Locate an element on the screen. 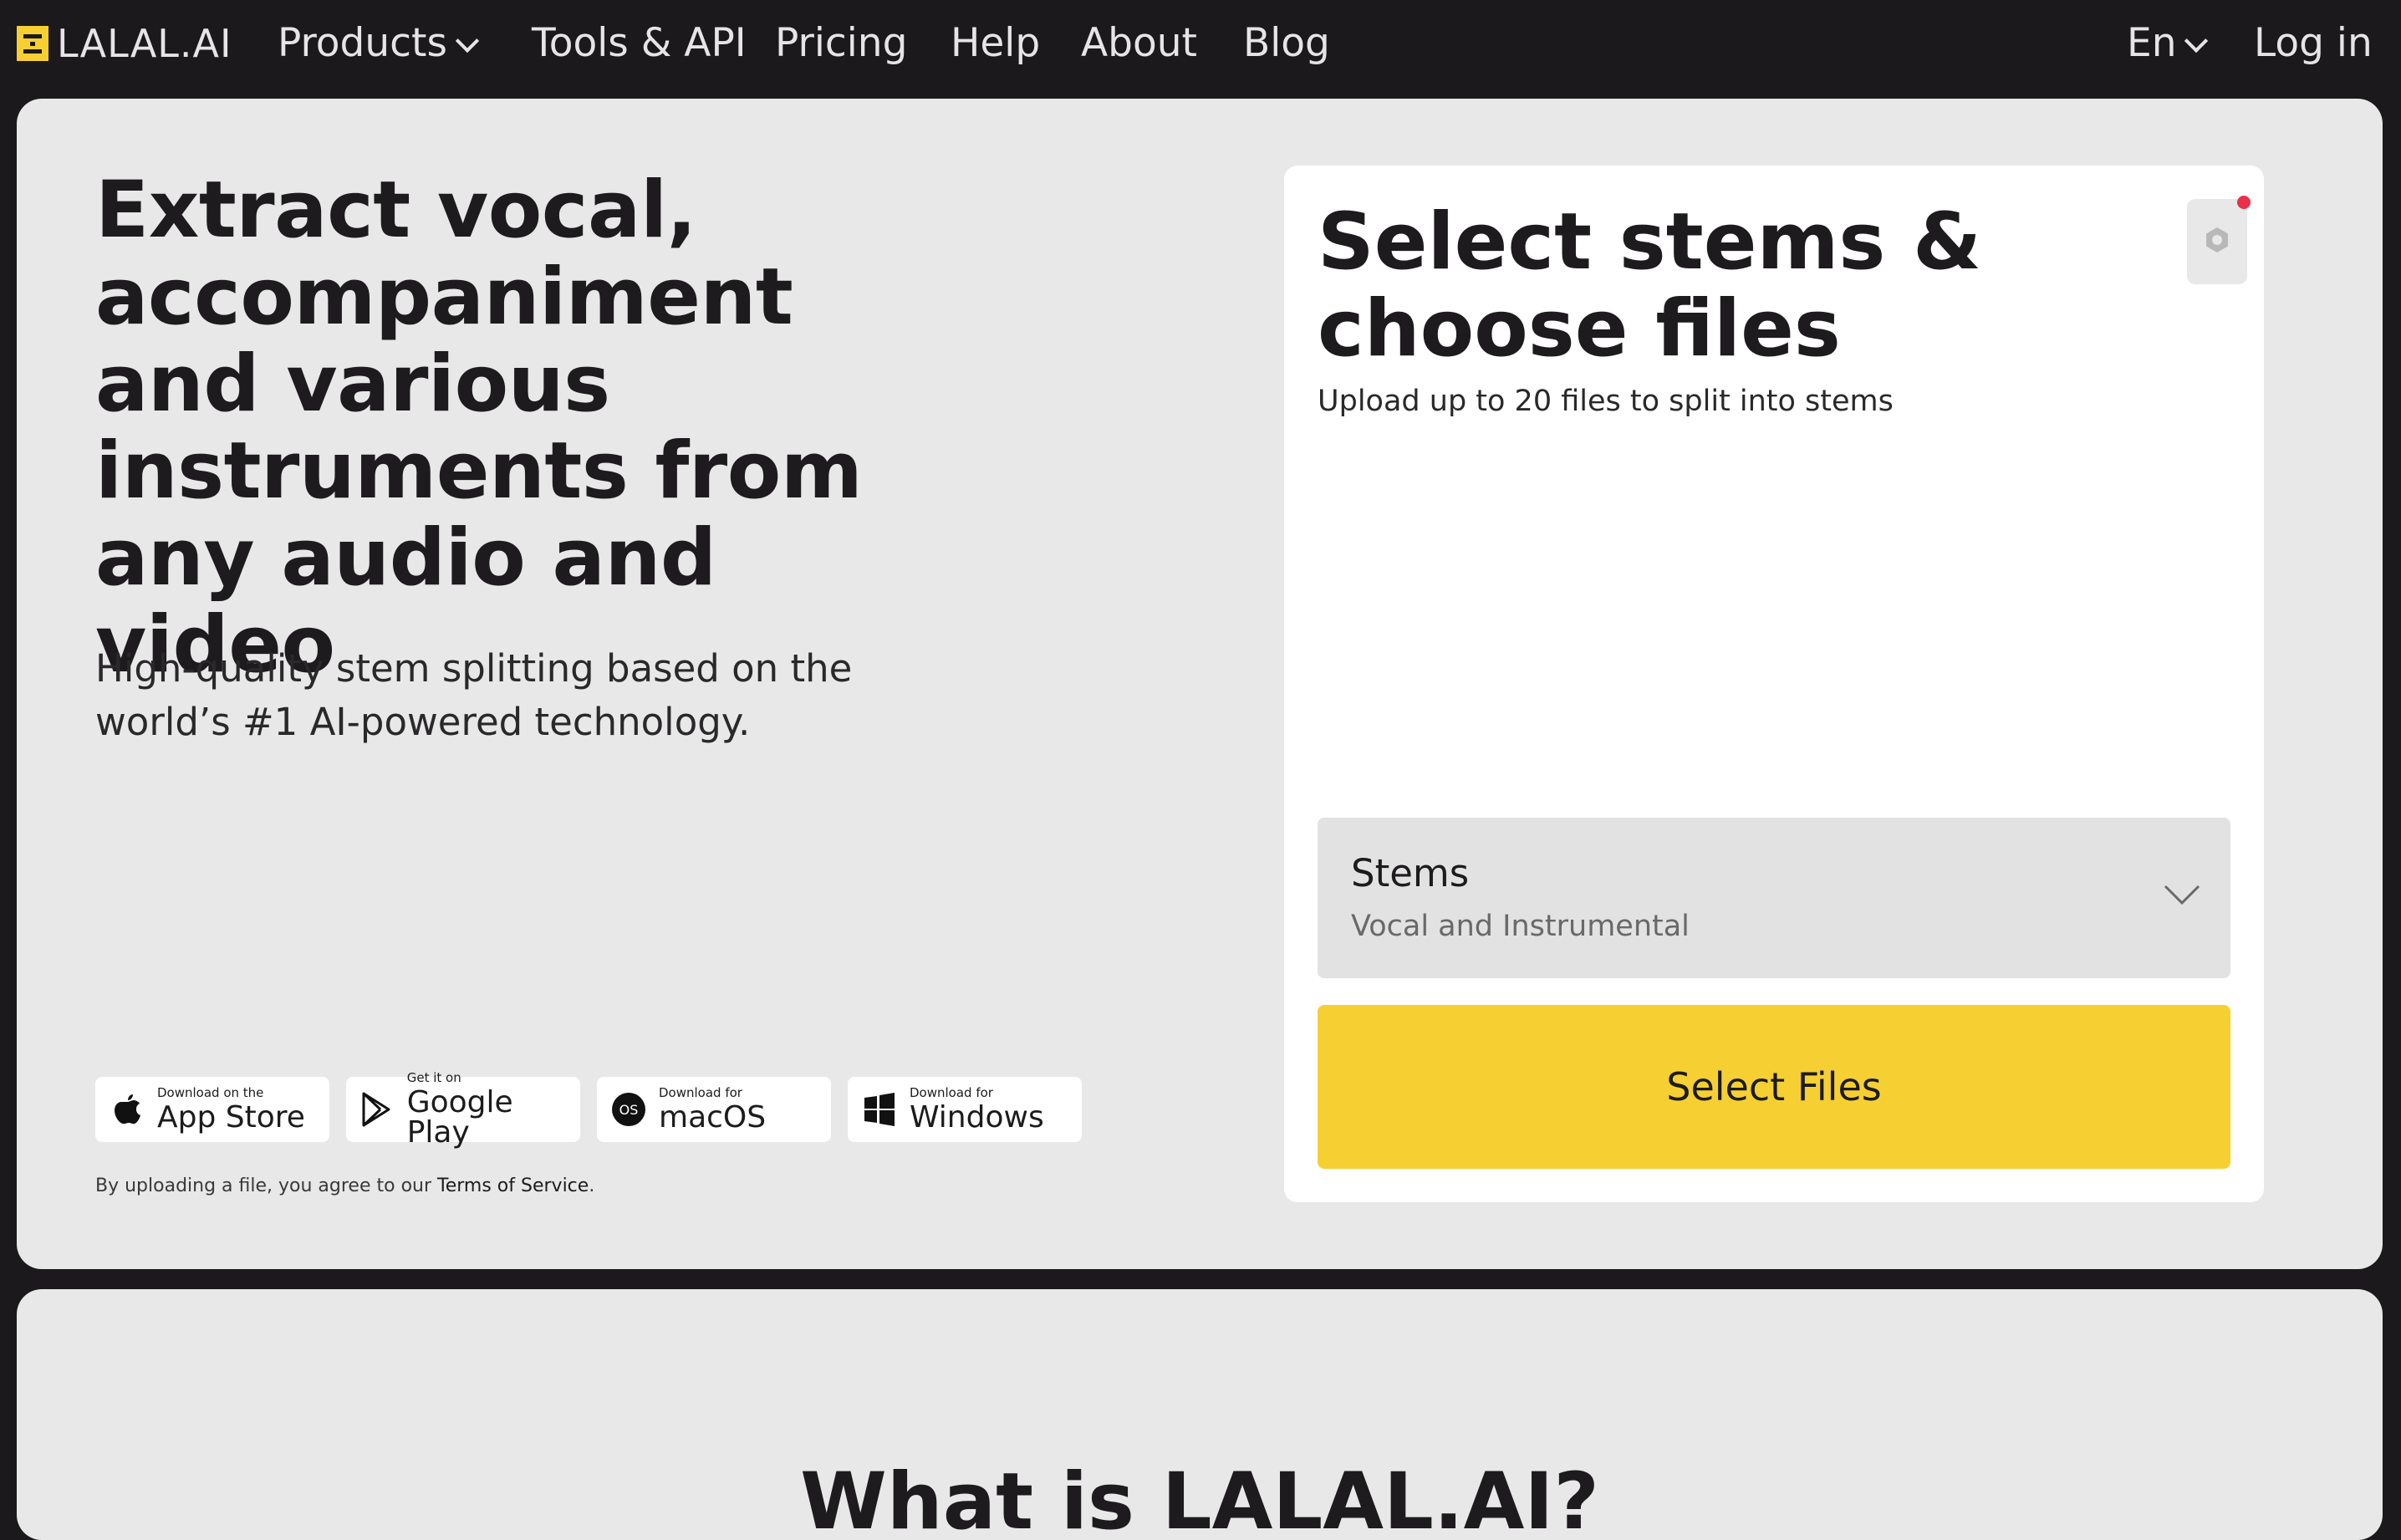  google-play-small: Get it on is located at coordinates (433, 1077).